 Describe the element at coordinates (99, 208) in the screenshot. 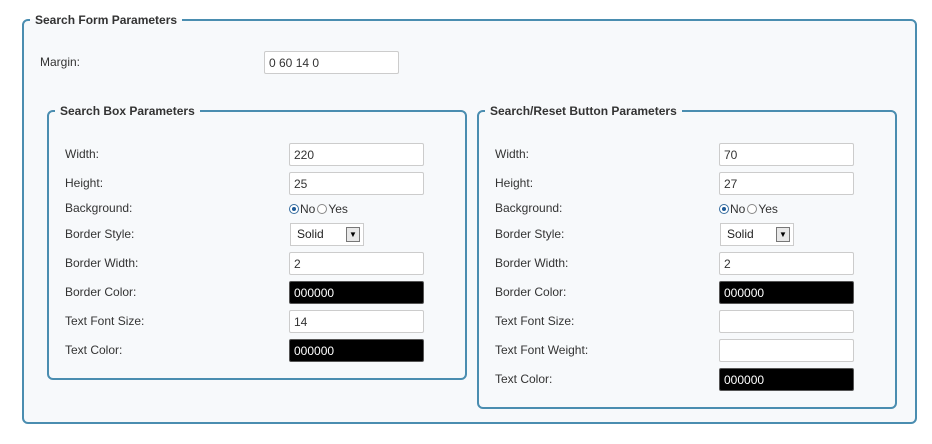

I see `search-box-background-label: Background:` at that location.